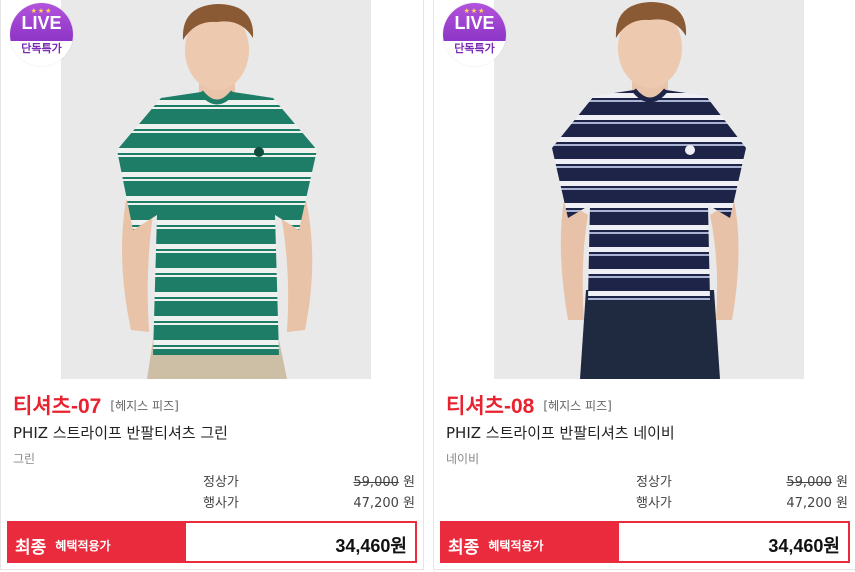 The height and width of the screenshot is (572, 855). What do you see at coordinates (24, 459) in the screenshot?
I see `product-color: 그린` at bounding box center [24, 459].